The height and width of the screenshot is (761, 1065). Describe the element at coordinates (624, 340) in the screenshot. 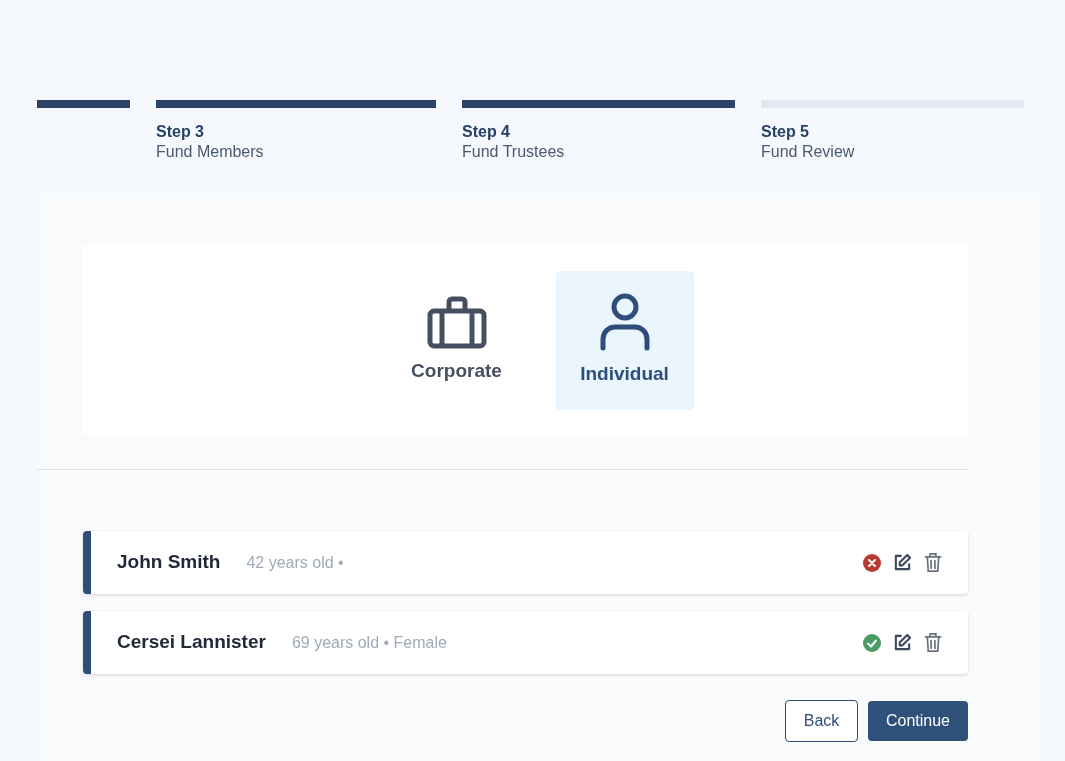

I see `type-option: Individual` at that location.